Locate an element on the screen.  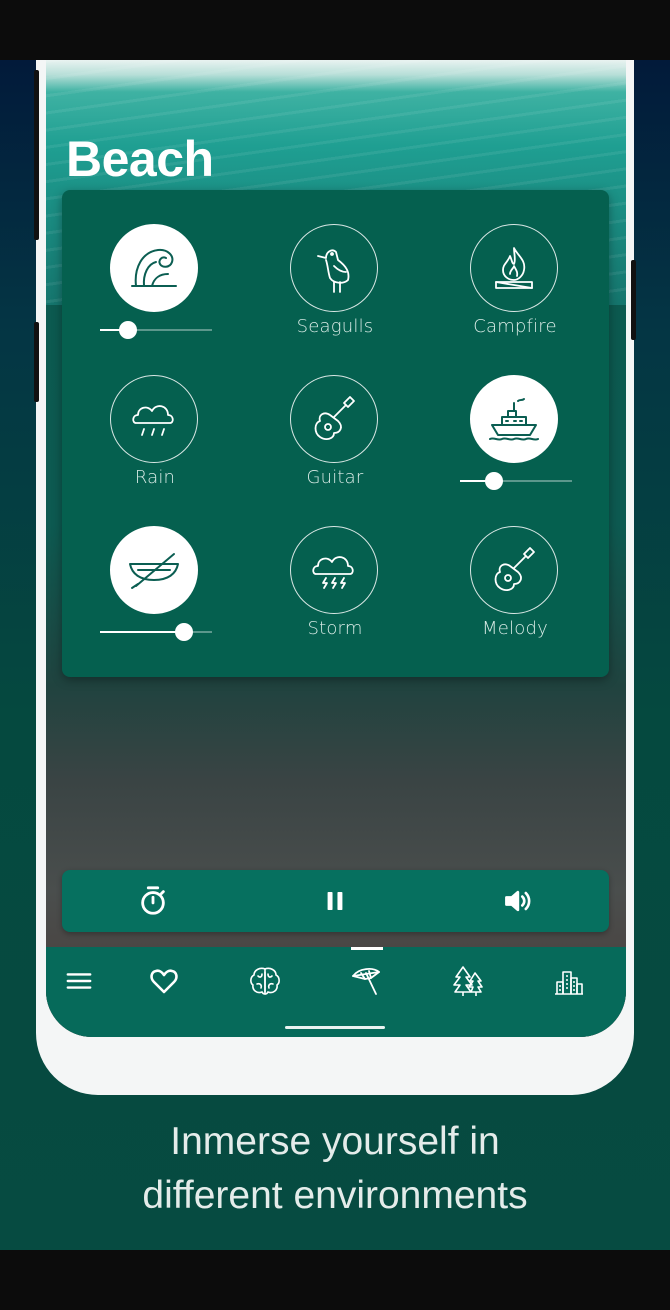
volume-icon is located at coordinates (518, 901).